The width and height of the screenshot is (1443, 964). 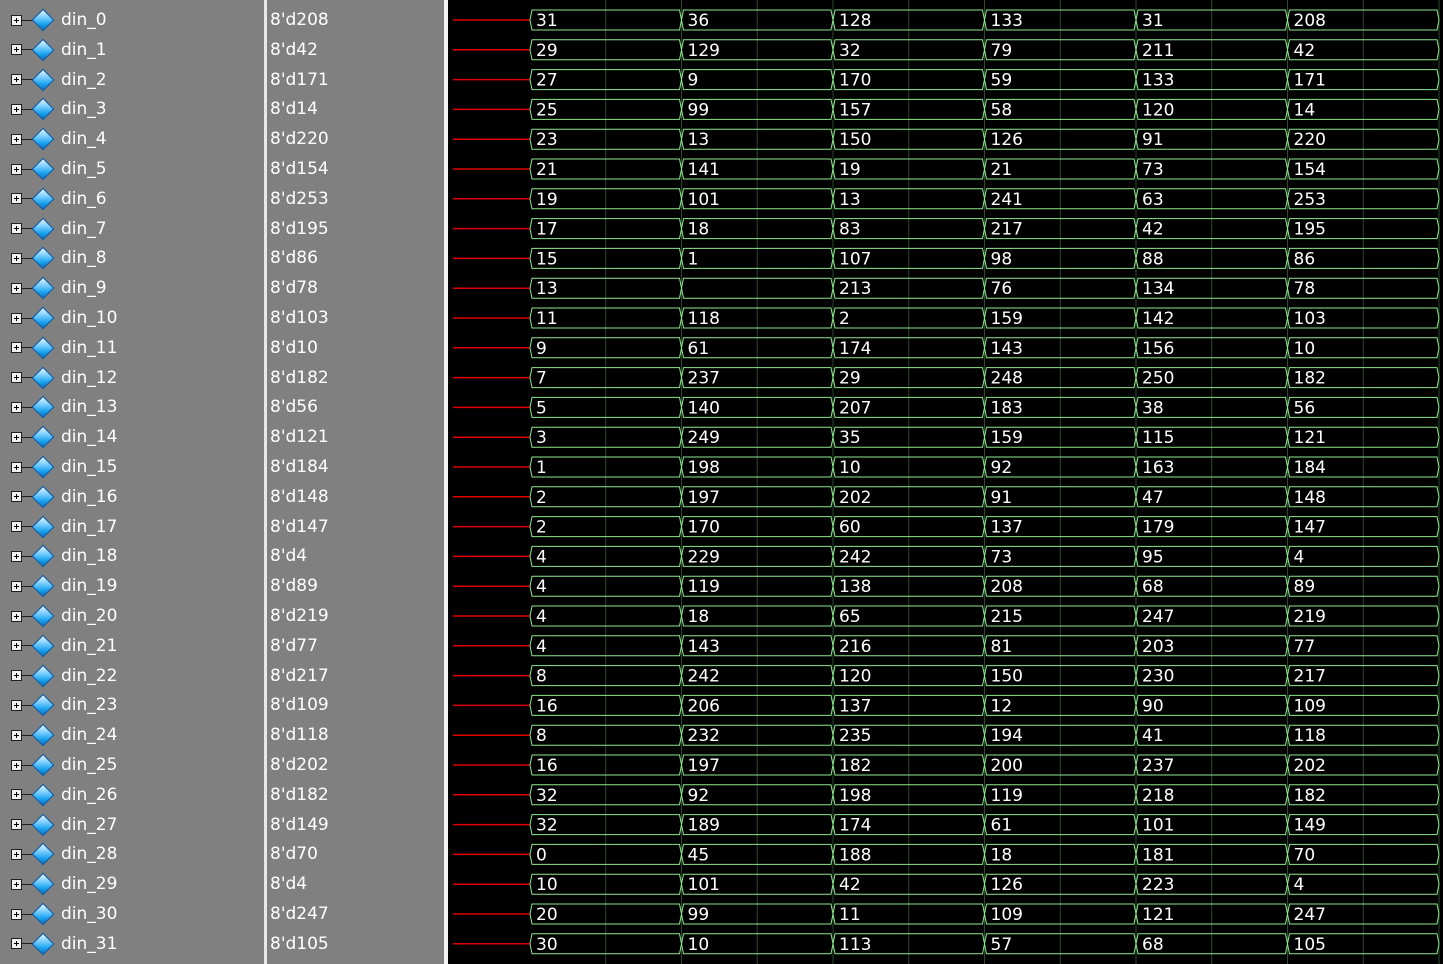 I want to click on signal-row-din_3: din_3, so click(x=132, y=109).